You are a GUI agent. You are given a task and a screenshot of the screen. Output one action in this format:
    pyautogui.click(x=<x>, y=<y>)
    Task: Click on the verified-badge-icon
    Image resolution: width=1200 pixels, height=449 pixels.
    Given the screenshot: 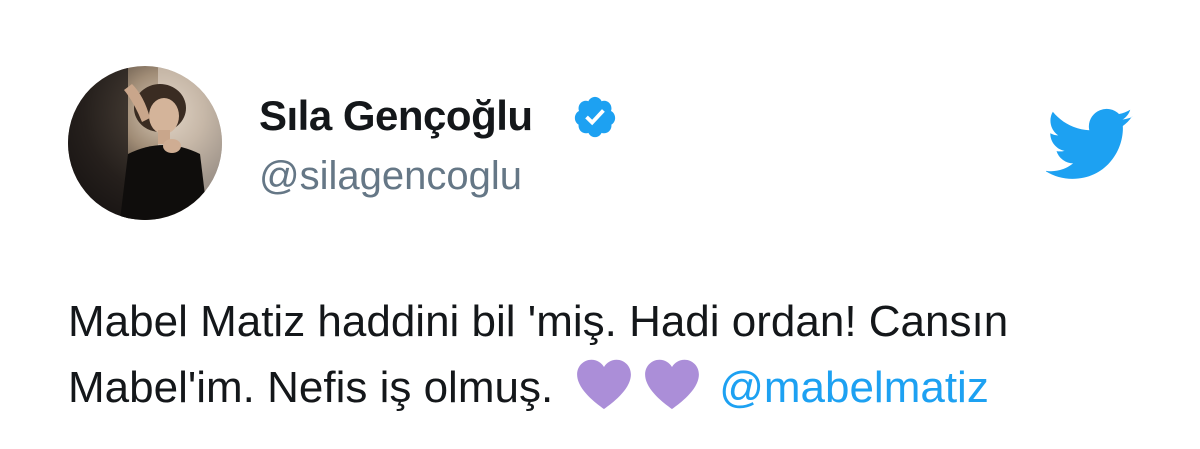 What is the action you would take?
    pyautogui.click(x=595, y=117)
    